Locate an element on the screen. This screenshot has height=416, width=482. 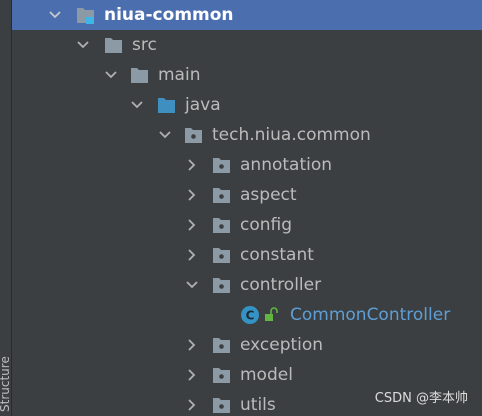
tree-row-constant: constant is located at coordinates (247, 255).